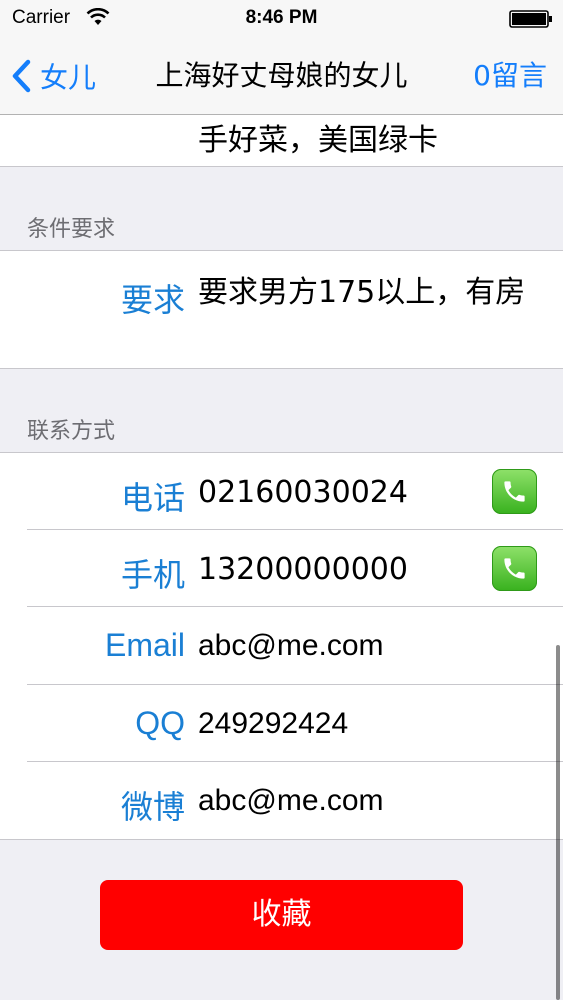 The height and width of the screenshot is (1000, 563). I want to click on contact-row-qq: QQ 249292424, so click(281, 723).